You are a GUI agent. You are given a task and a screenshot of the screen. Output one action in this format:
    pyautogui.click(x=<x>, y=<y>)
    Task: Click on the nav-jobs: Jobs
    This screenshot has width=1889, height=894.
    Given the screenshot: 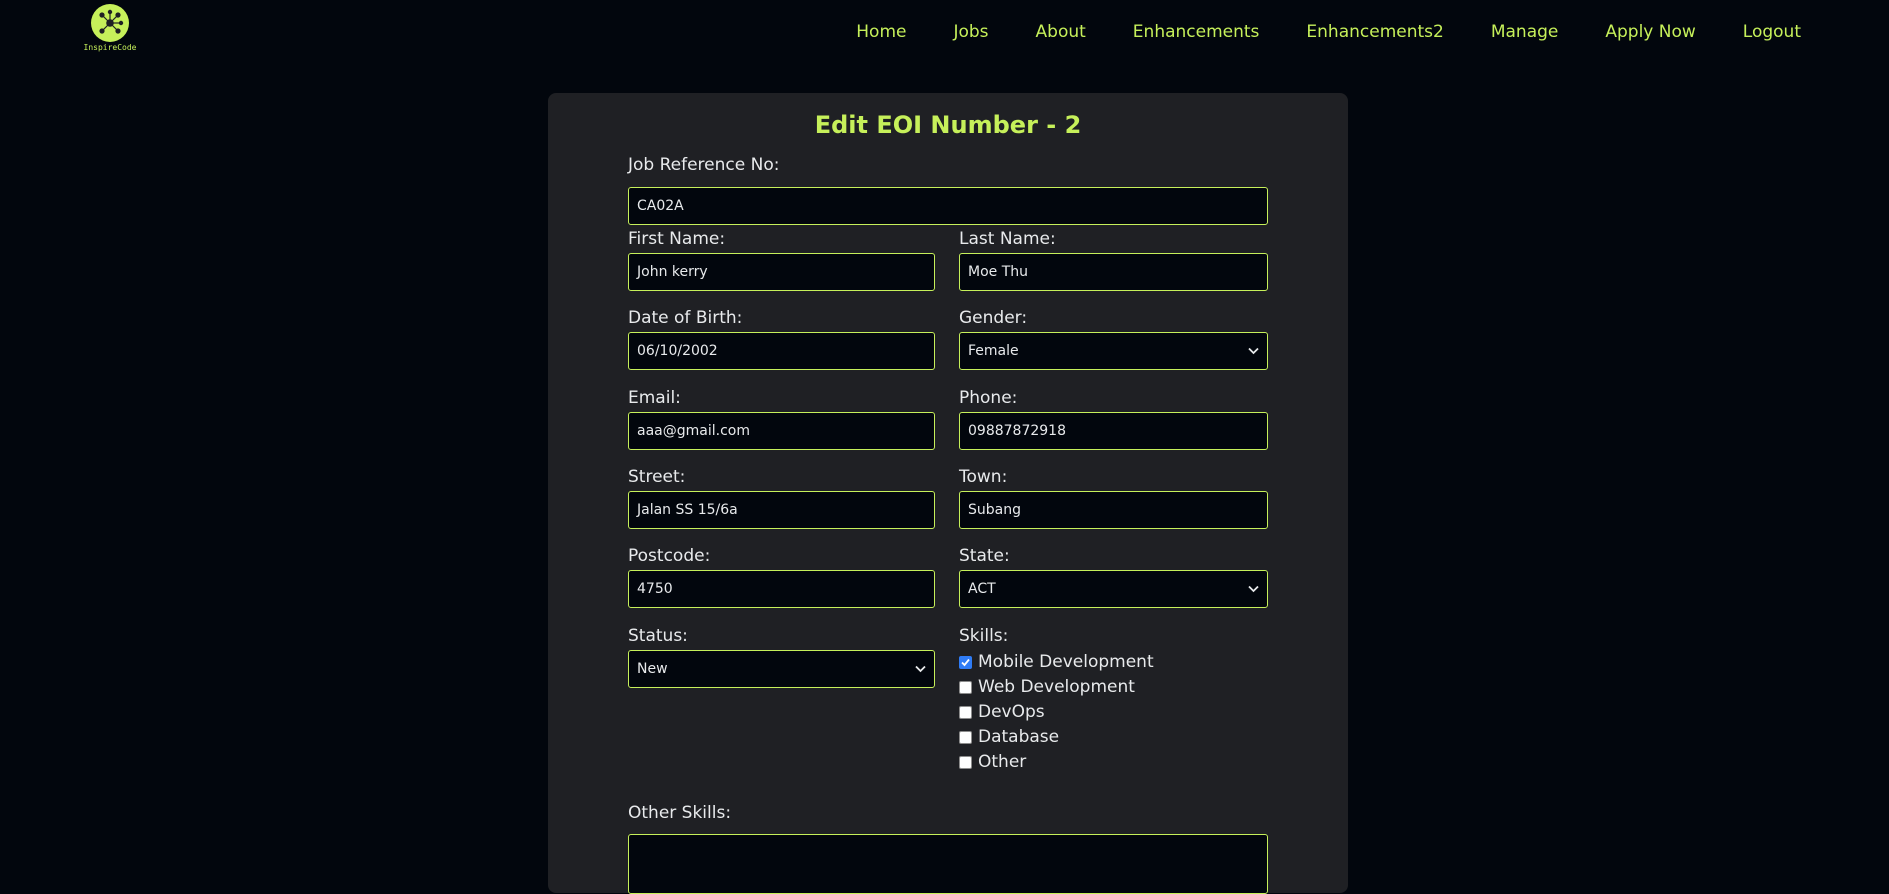 What is the action you would take?
    pyautogui.click(x=970, y=32)
    